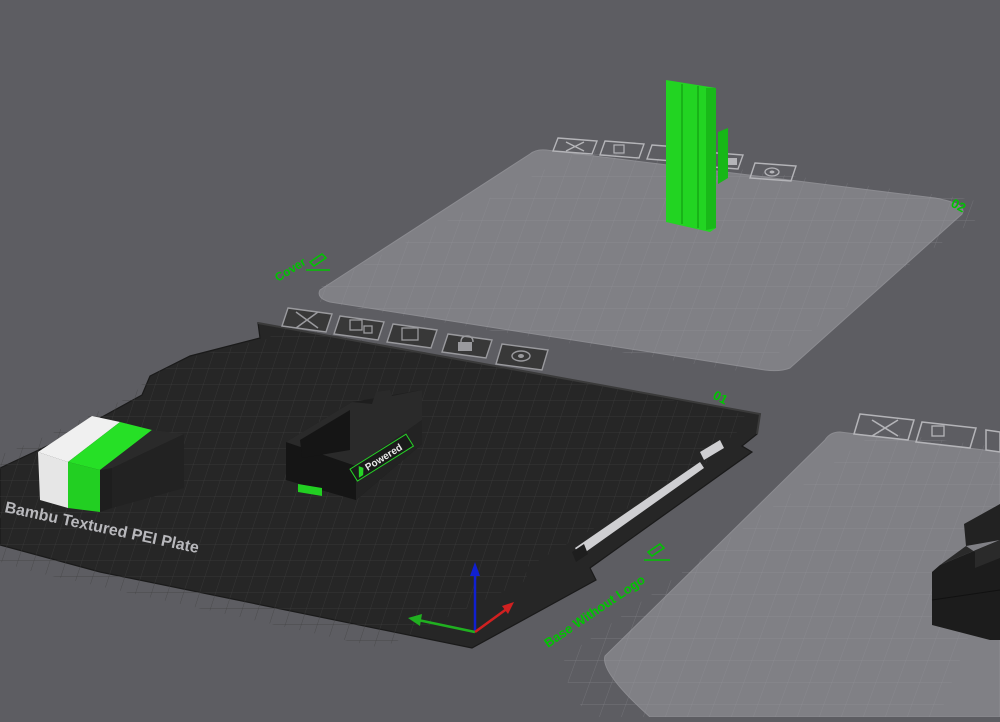 This screenshot has width=1000, height=722. I want to click on lock-icon, so click(467, 346).